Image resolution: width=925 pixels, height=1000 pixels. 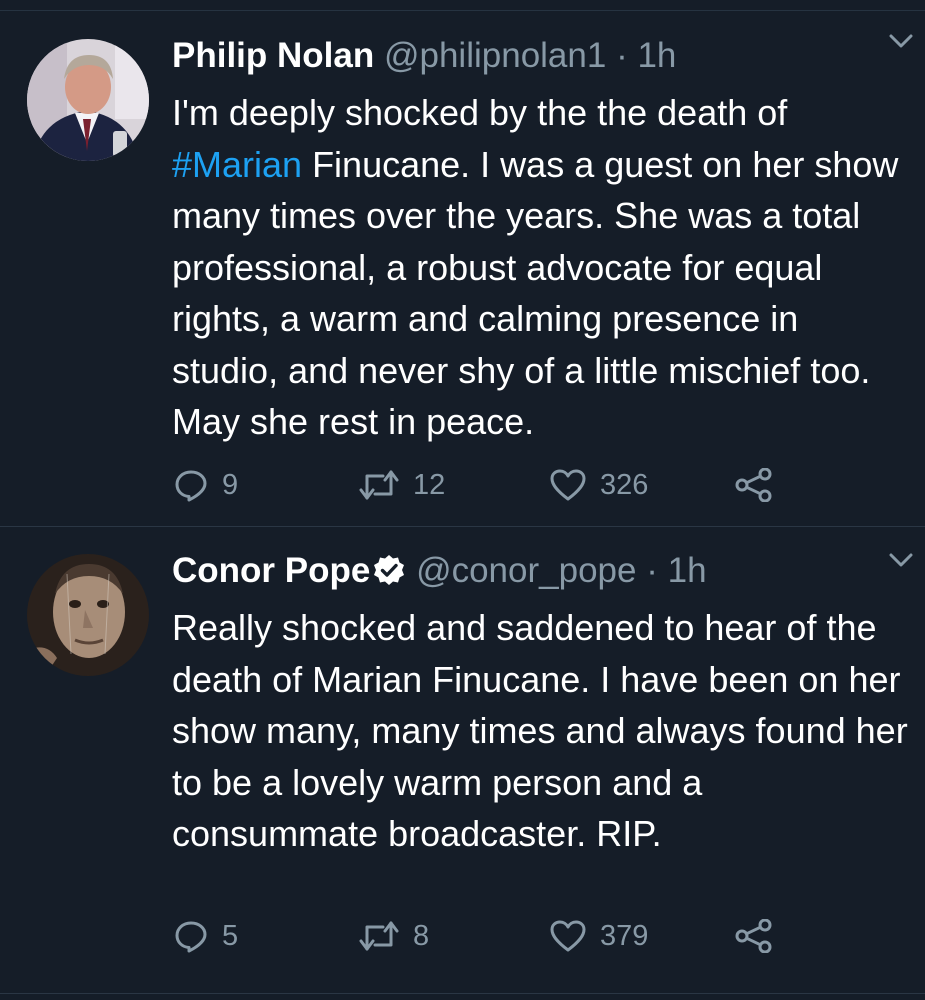 What do you see at coordinates (402, 485) in the screenshot?
I see `retweet-button: 12` at bounding box center [402, 485].